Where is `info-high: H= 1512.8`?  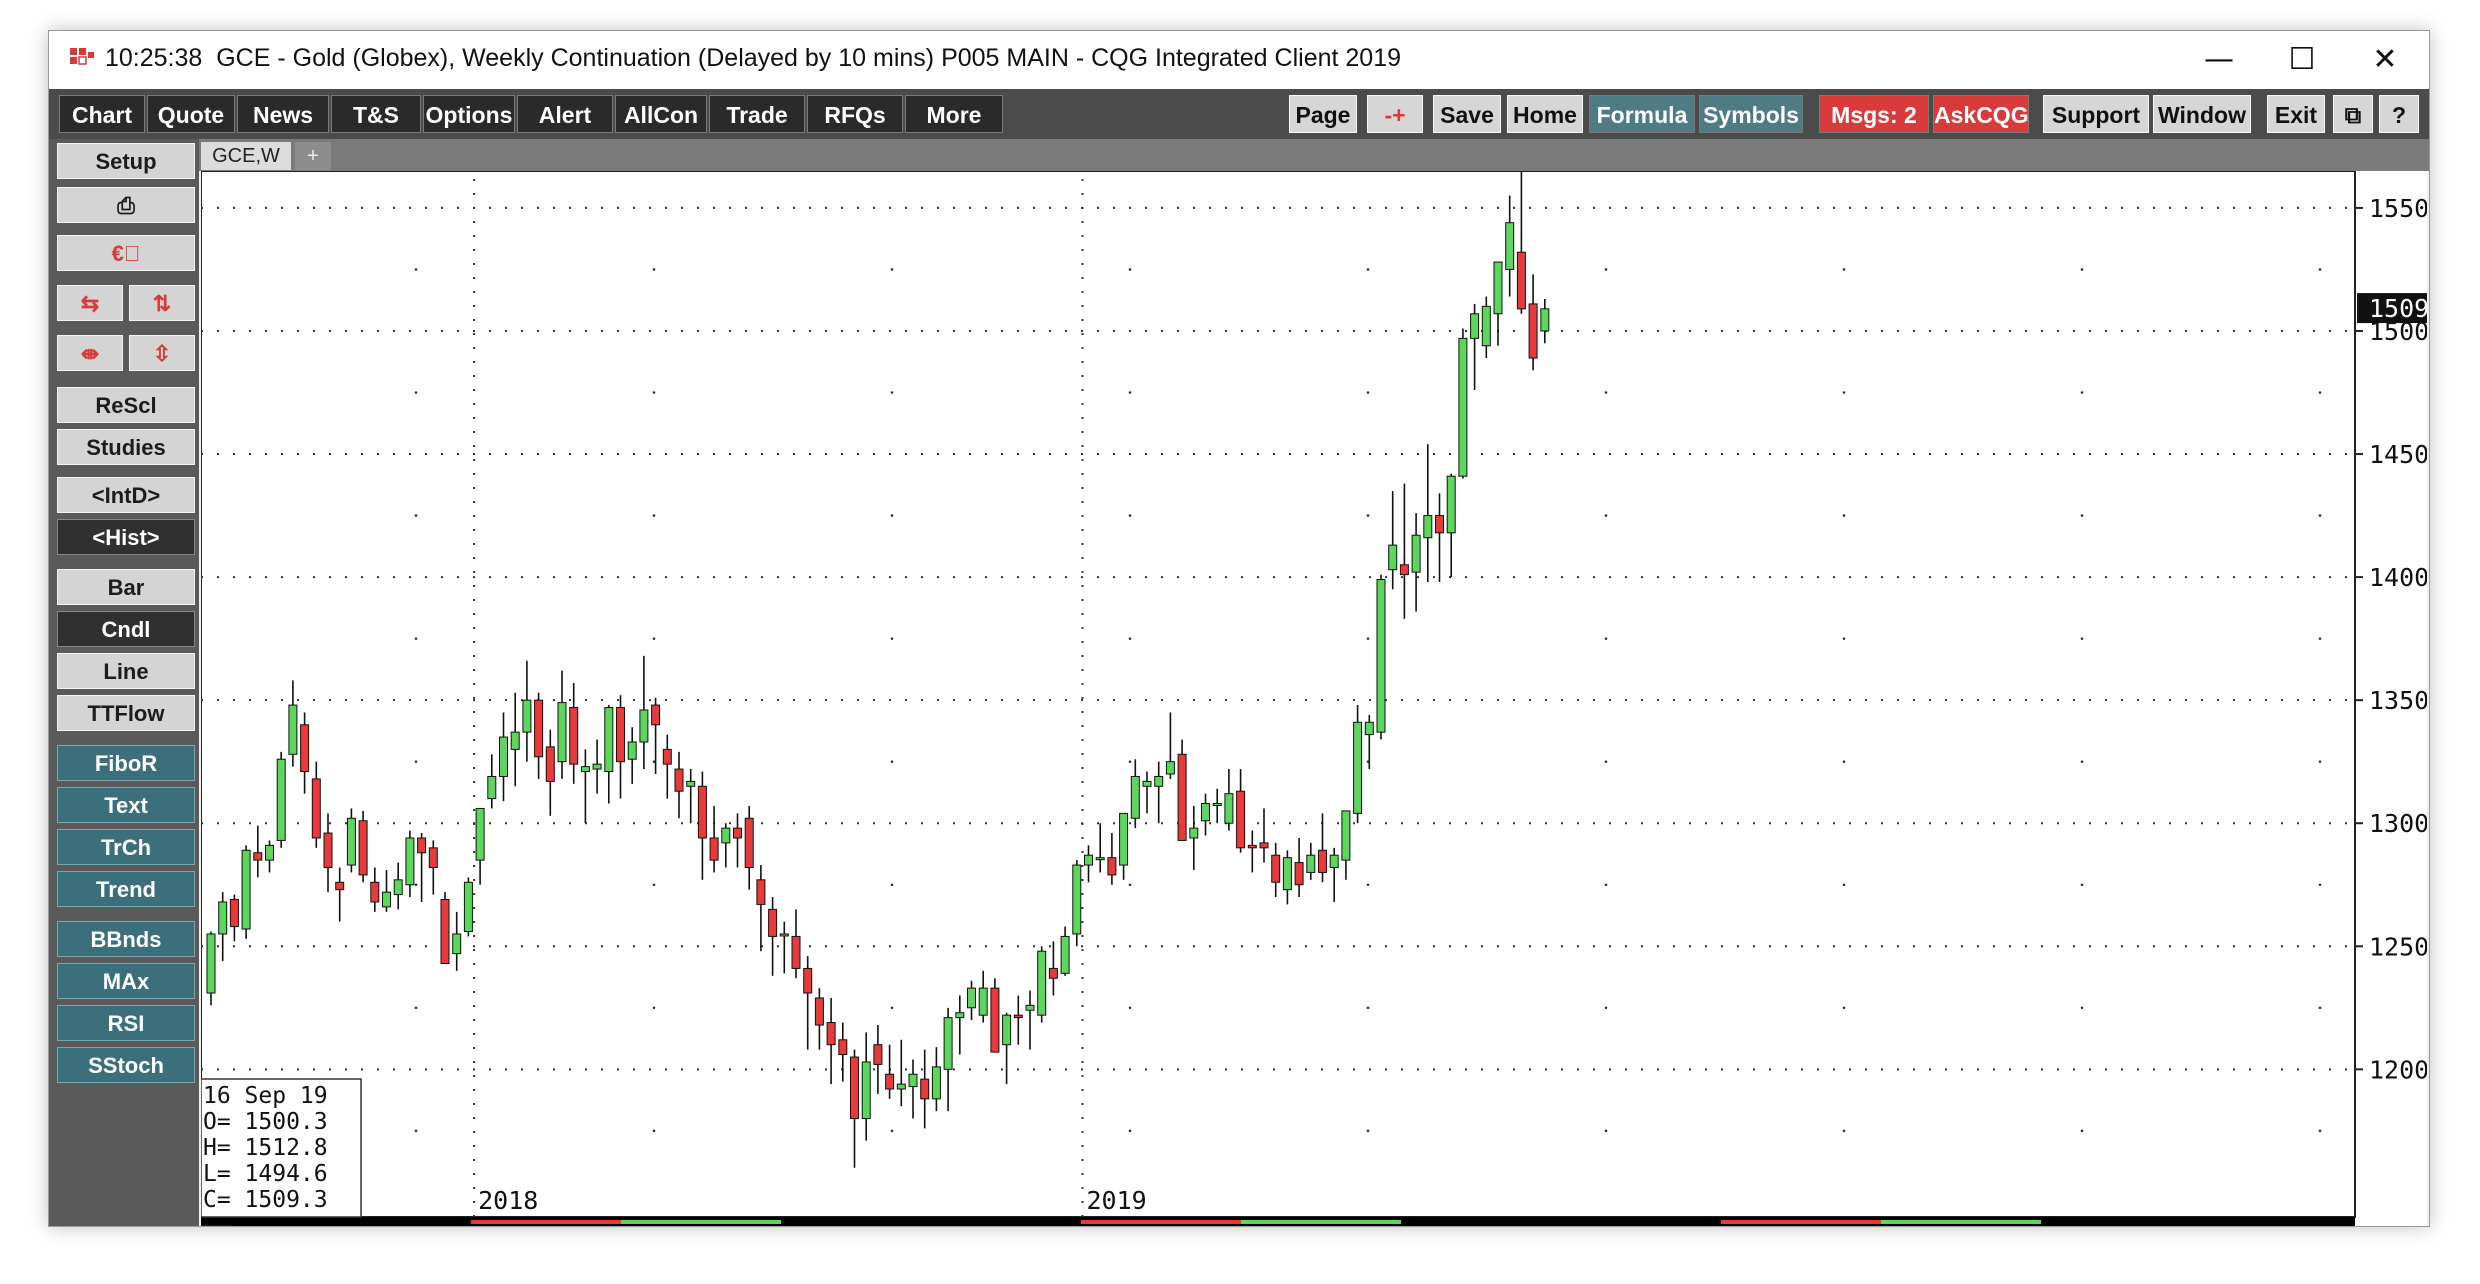 info-high: H= 1512.8 is located at coordinates (265, 1148).